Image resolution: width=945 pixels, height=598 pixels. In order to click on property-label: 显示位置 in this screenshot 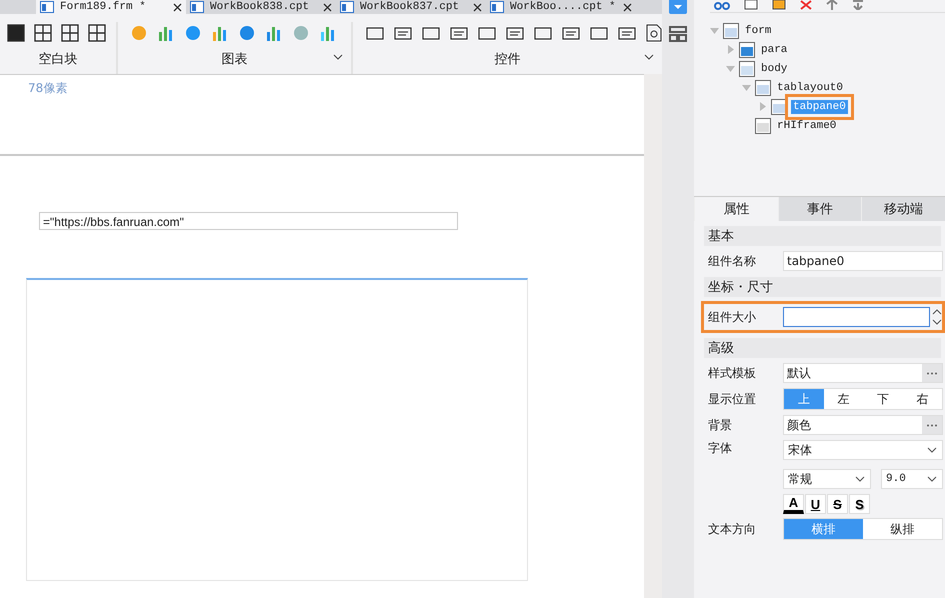, I will do `click(732, 399)`.